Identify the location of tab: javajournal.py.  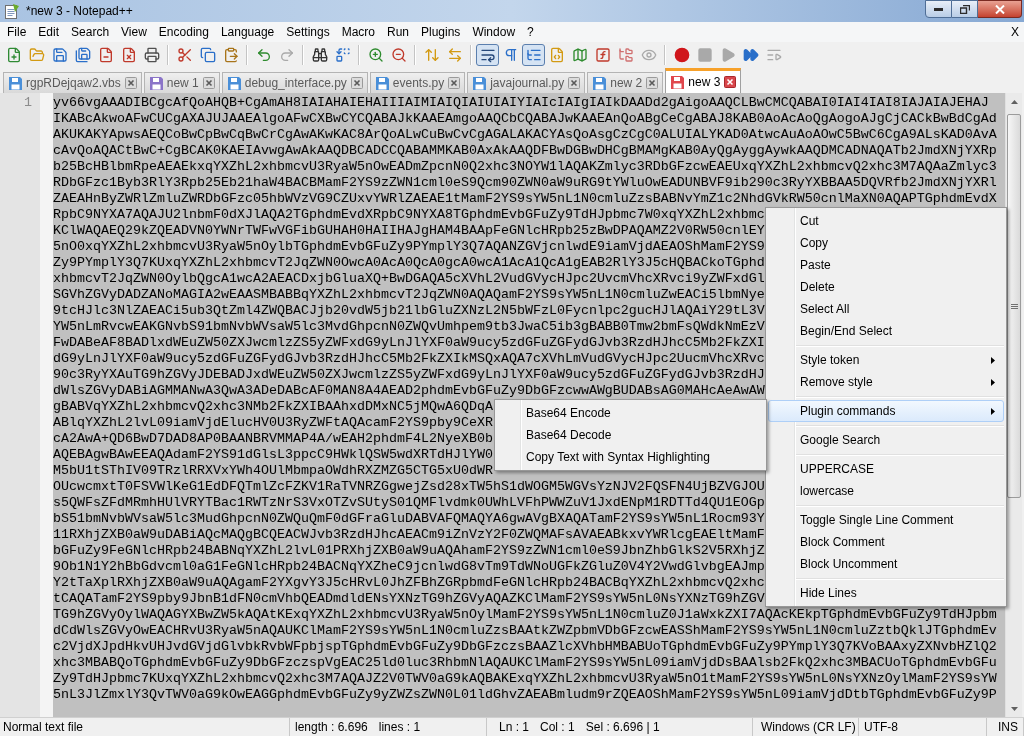
(526, 82).